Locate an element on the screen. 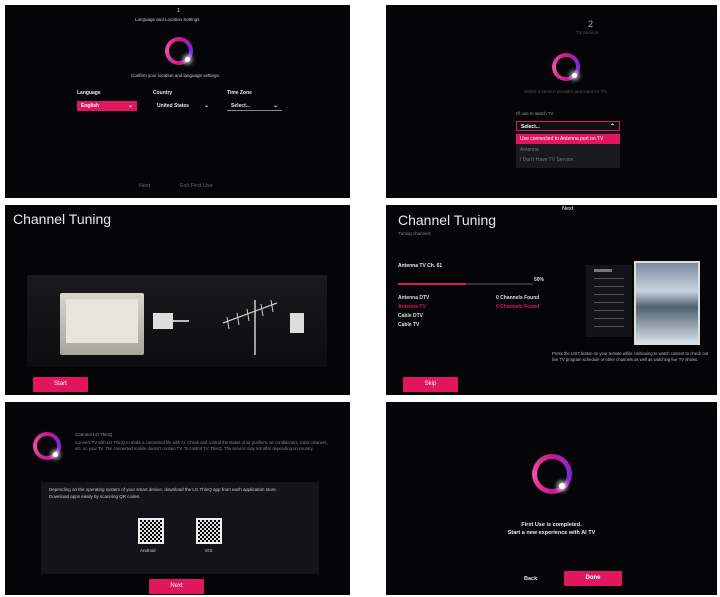 The width and height of the screenshot is (720, 597). back-button: Back is located at coordinates (530, 579).